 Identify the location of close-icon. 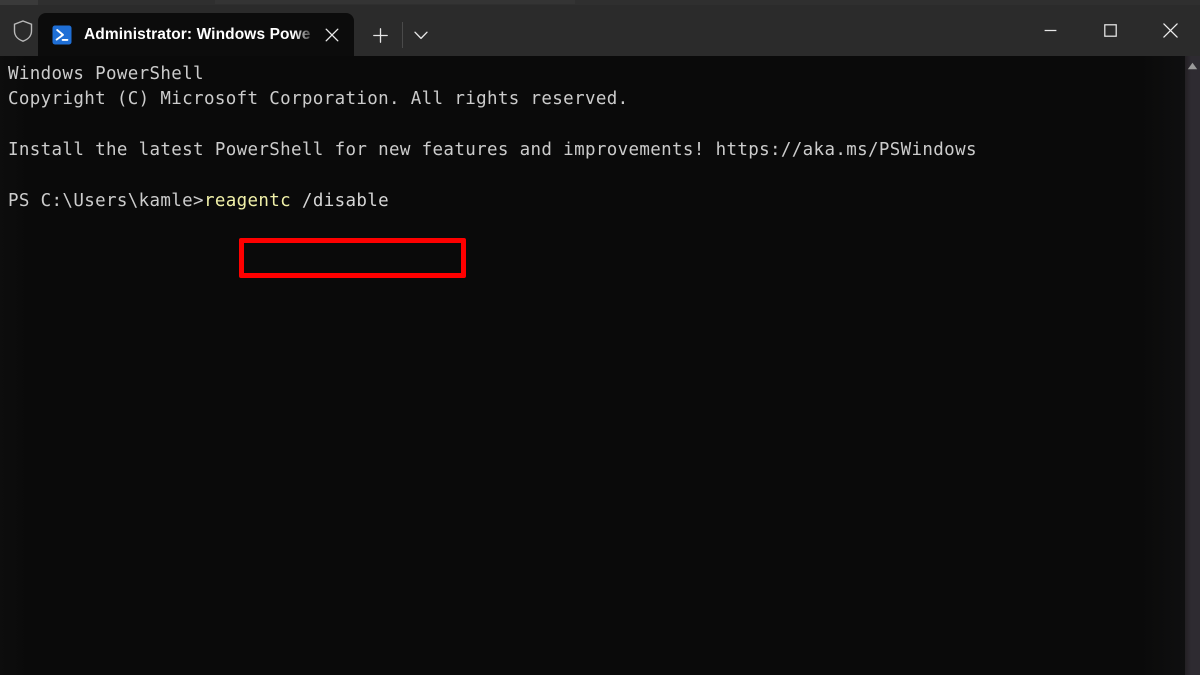
(1170, 30).